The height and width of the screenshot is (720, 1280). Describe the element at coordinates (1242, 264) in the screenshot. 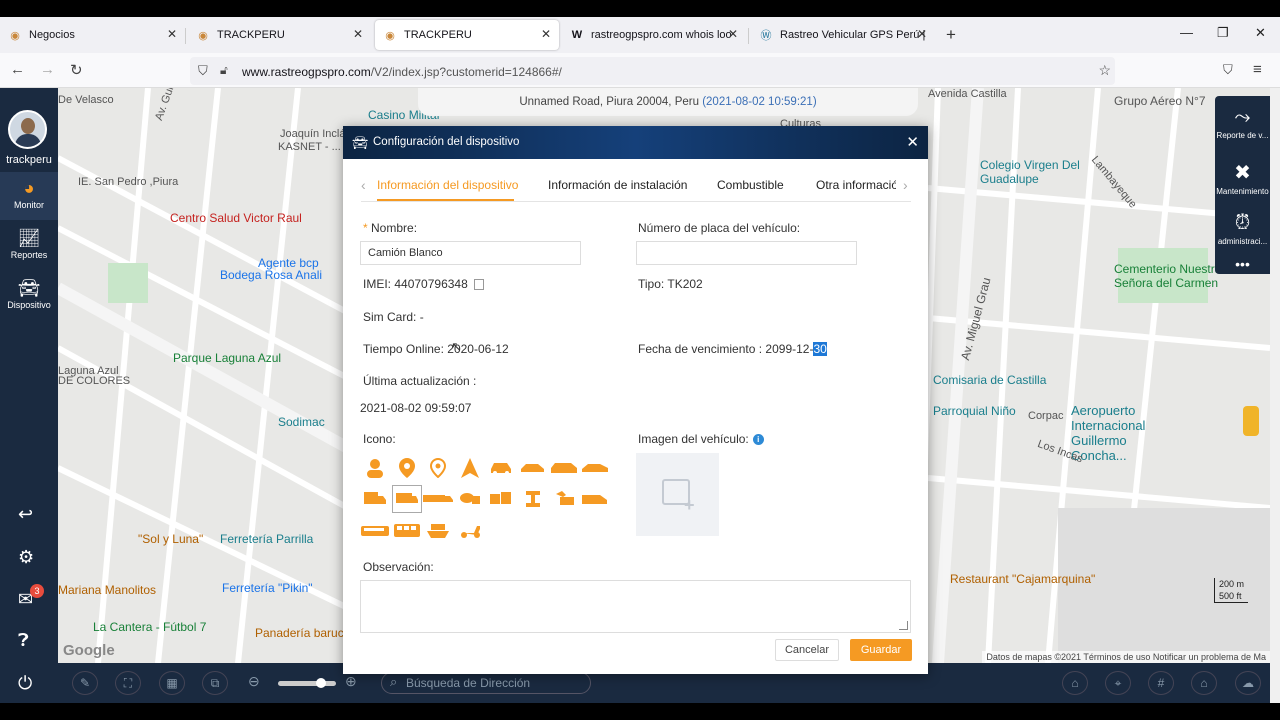

I see `more-icon: •••` at that location.